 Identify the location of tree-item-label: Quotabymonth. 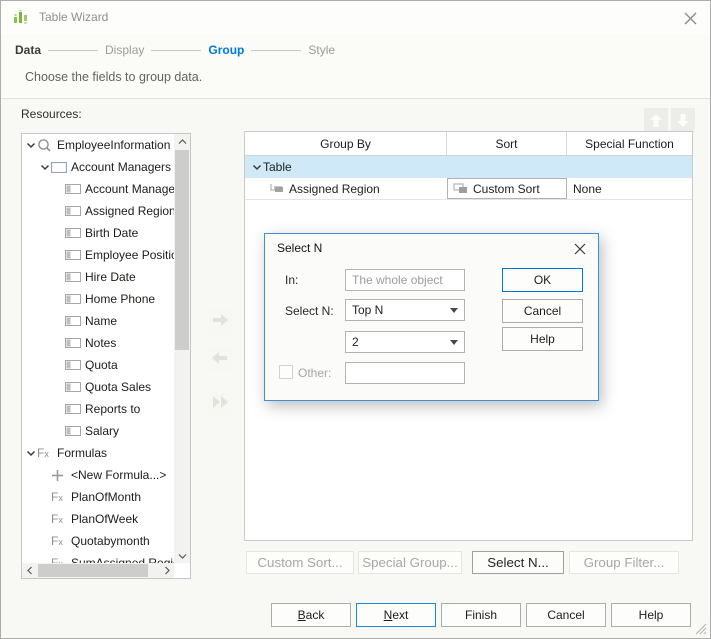
(110, 541).